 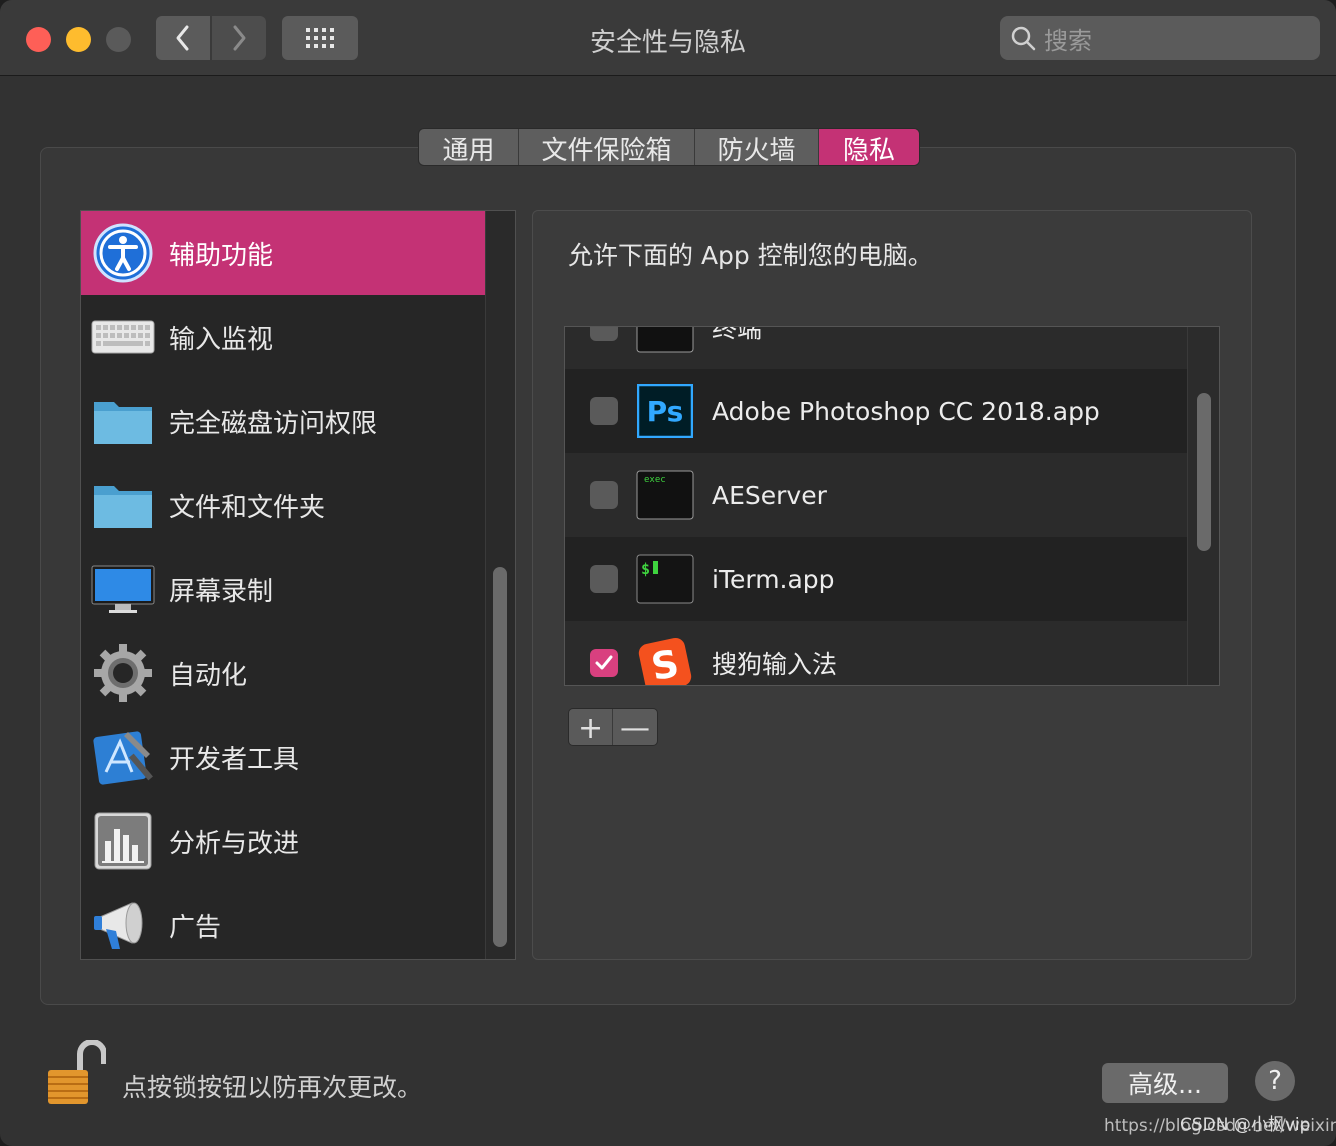 What do you see at coordinates (655, 480) in the screenshot?
I see `exec-icon-text: exec` at bounding box center [655, 480].